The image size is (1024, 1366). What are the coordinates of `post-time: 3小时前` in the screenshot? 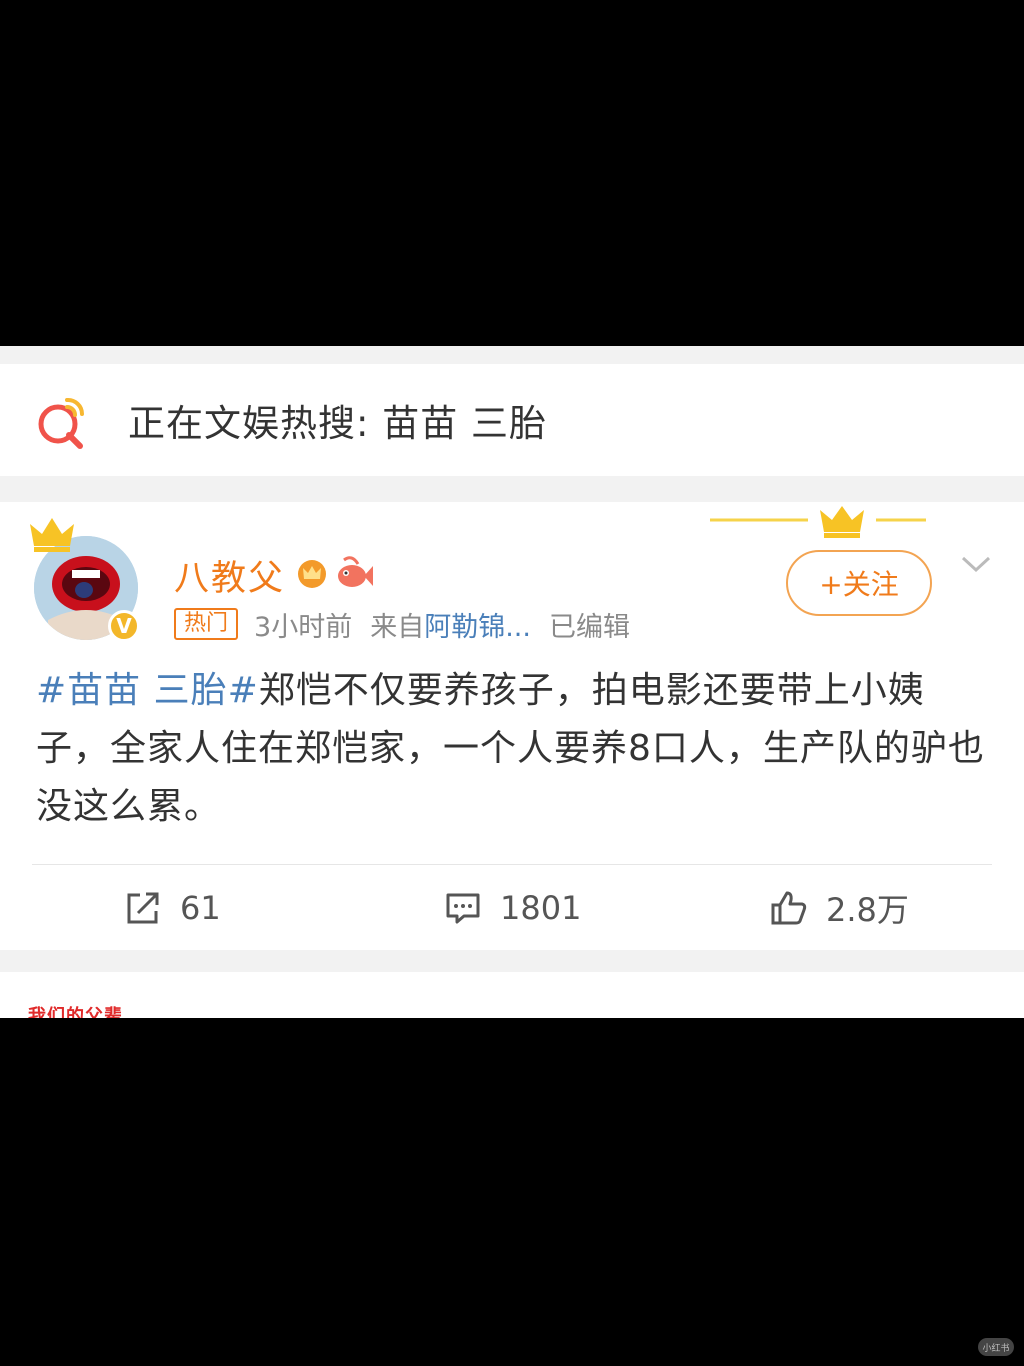 It's located at (303, 627).